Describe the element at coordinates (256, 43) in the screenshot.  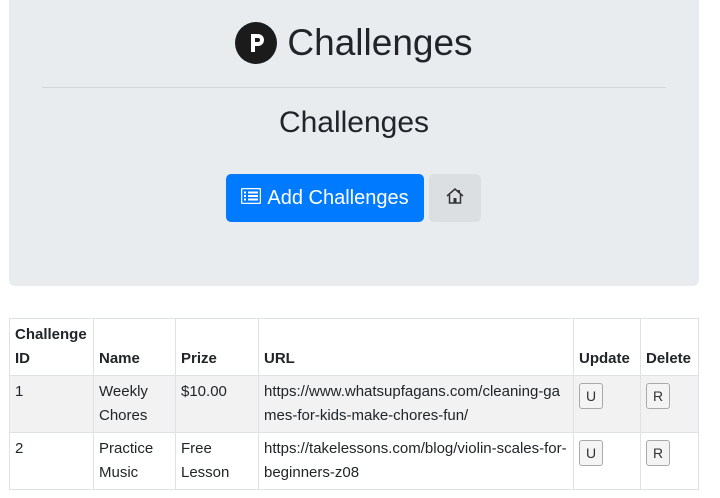
I see `p-logo-icon` at that location.